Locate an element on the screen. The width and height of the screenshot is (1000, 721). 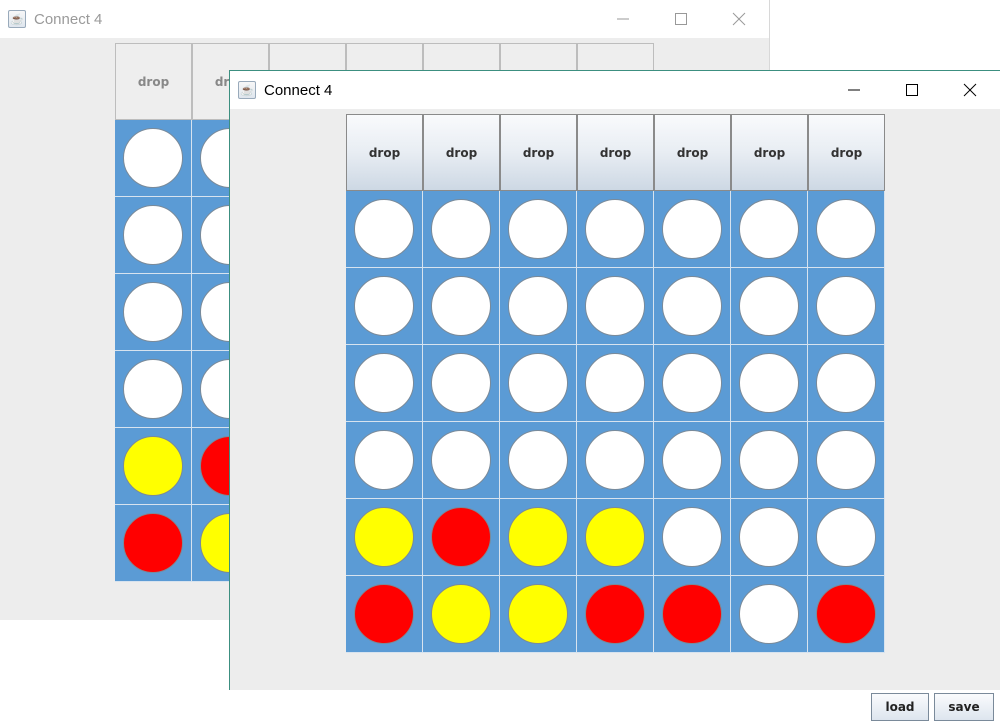
load-button: load is located at coordinates (900, 707).